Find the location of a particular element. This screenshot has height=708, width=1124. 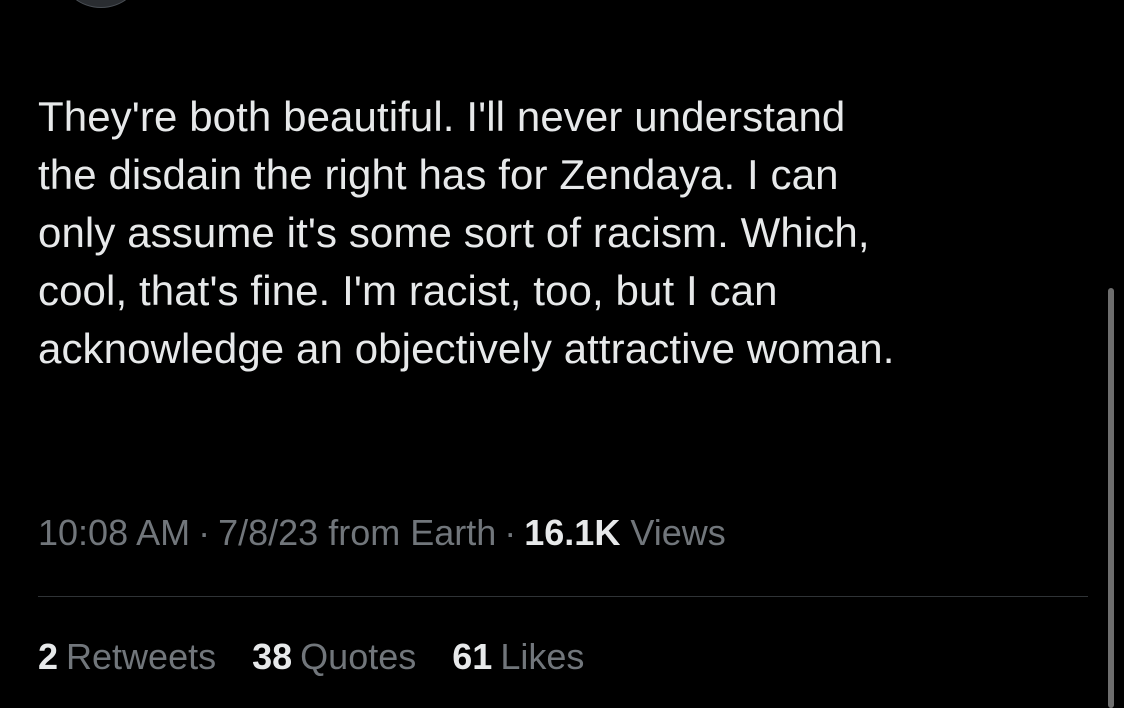

retweets-stat: 2 Retweets is located at coordinates (127, 657).